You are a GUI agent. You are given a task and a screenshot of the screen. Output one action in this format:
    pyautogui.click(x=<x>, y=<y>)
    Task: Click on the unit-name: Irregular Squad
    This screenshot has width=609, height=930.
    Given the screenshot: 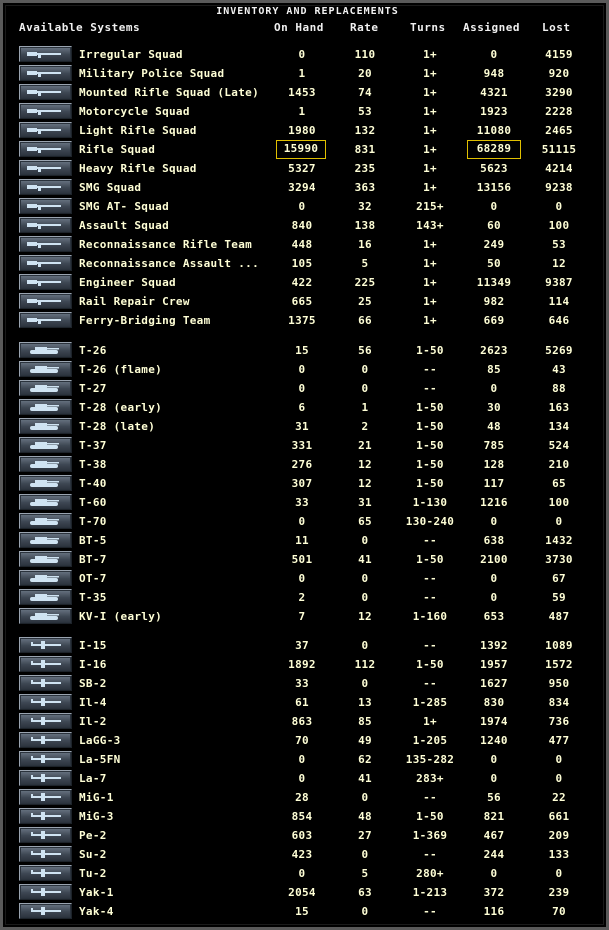 What is the action you would take?
    pyautogui.click(x=179, y=55)
    